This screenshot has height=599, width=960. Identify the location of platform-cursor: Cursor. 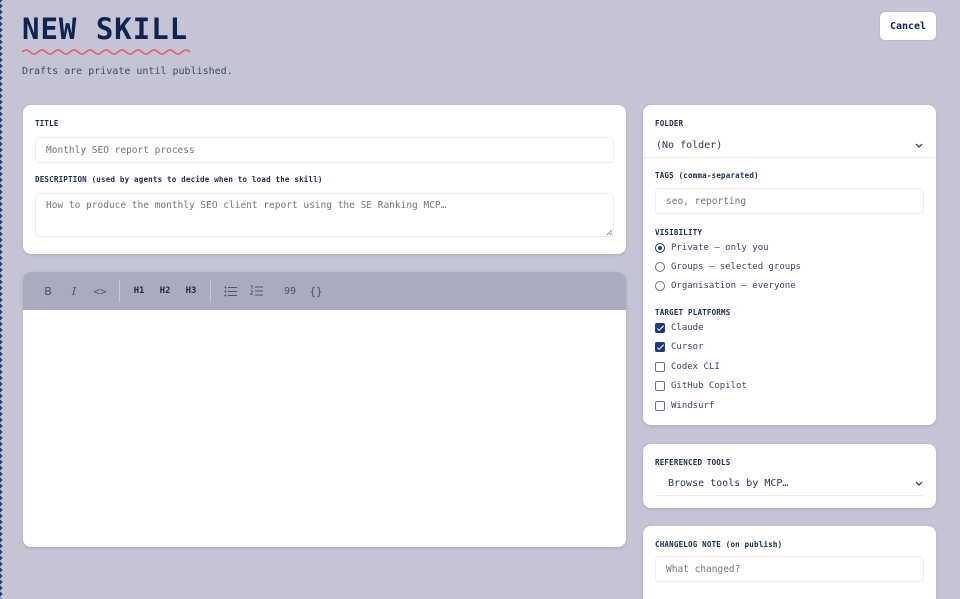
(679, 347).